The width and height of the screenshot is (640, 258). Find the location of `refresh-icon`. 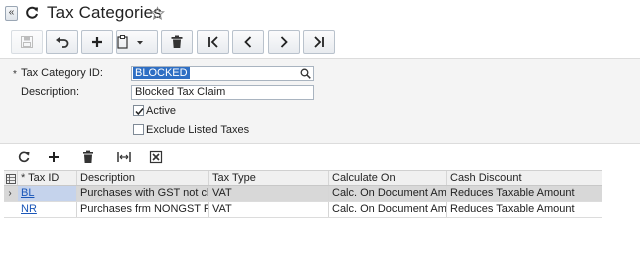

refresh-icon is located at coordinates (32, 13).